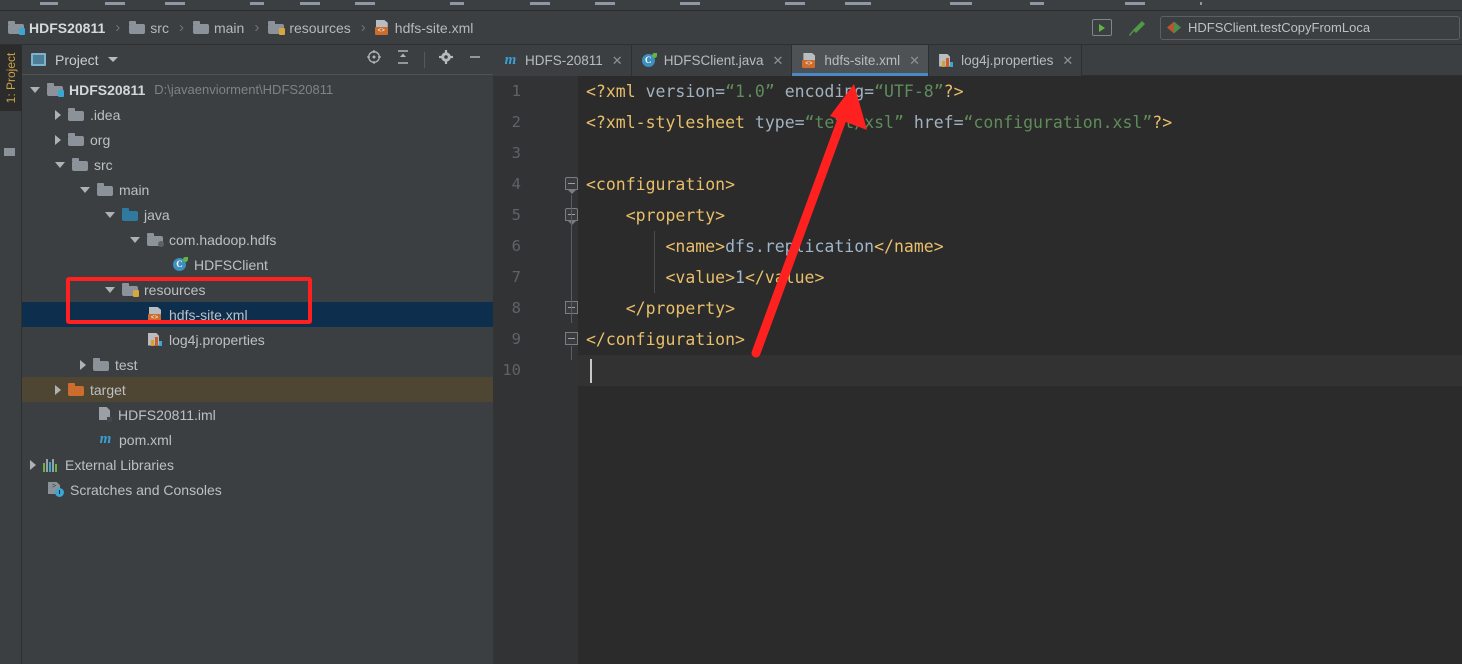 This screenshot has width=1462, height=664. What do you see at coordinates (824, 91) in the screenshot?
I see `code-token: encoding=` at bounding box center [824, 91].